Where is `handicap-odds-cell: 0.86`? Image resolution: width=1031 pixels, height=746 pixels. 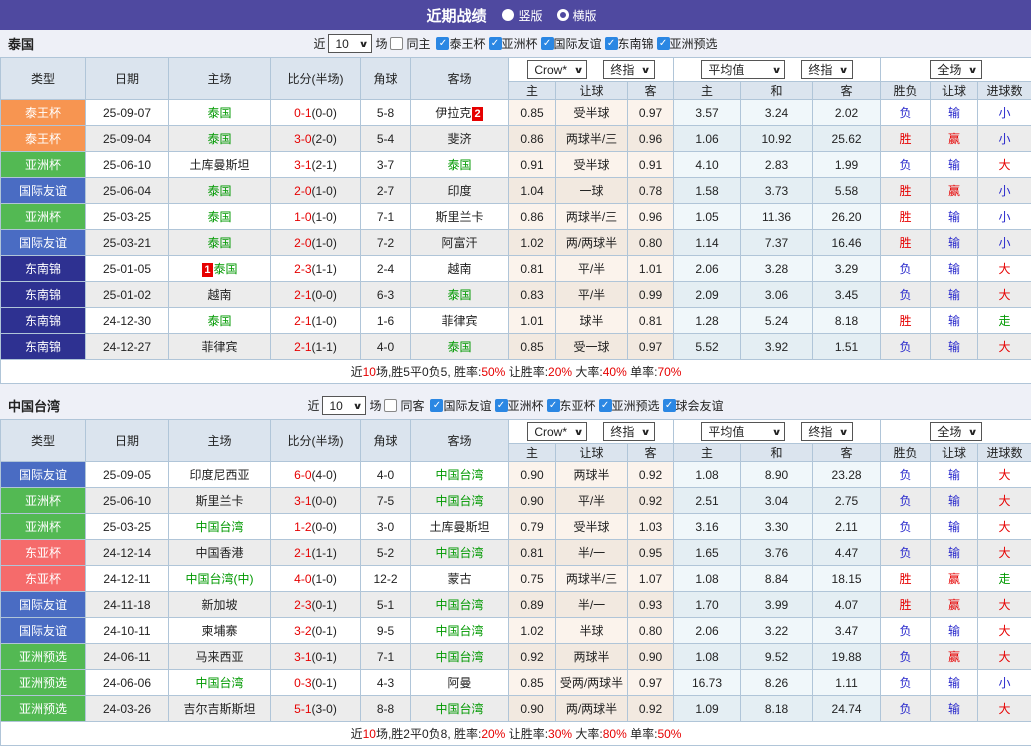 handicap-odds-cell: 0.86 is located at coordinates (532, 139).